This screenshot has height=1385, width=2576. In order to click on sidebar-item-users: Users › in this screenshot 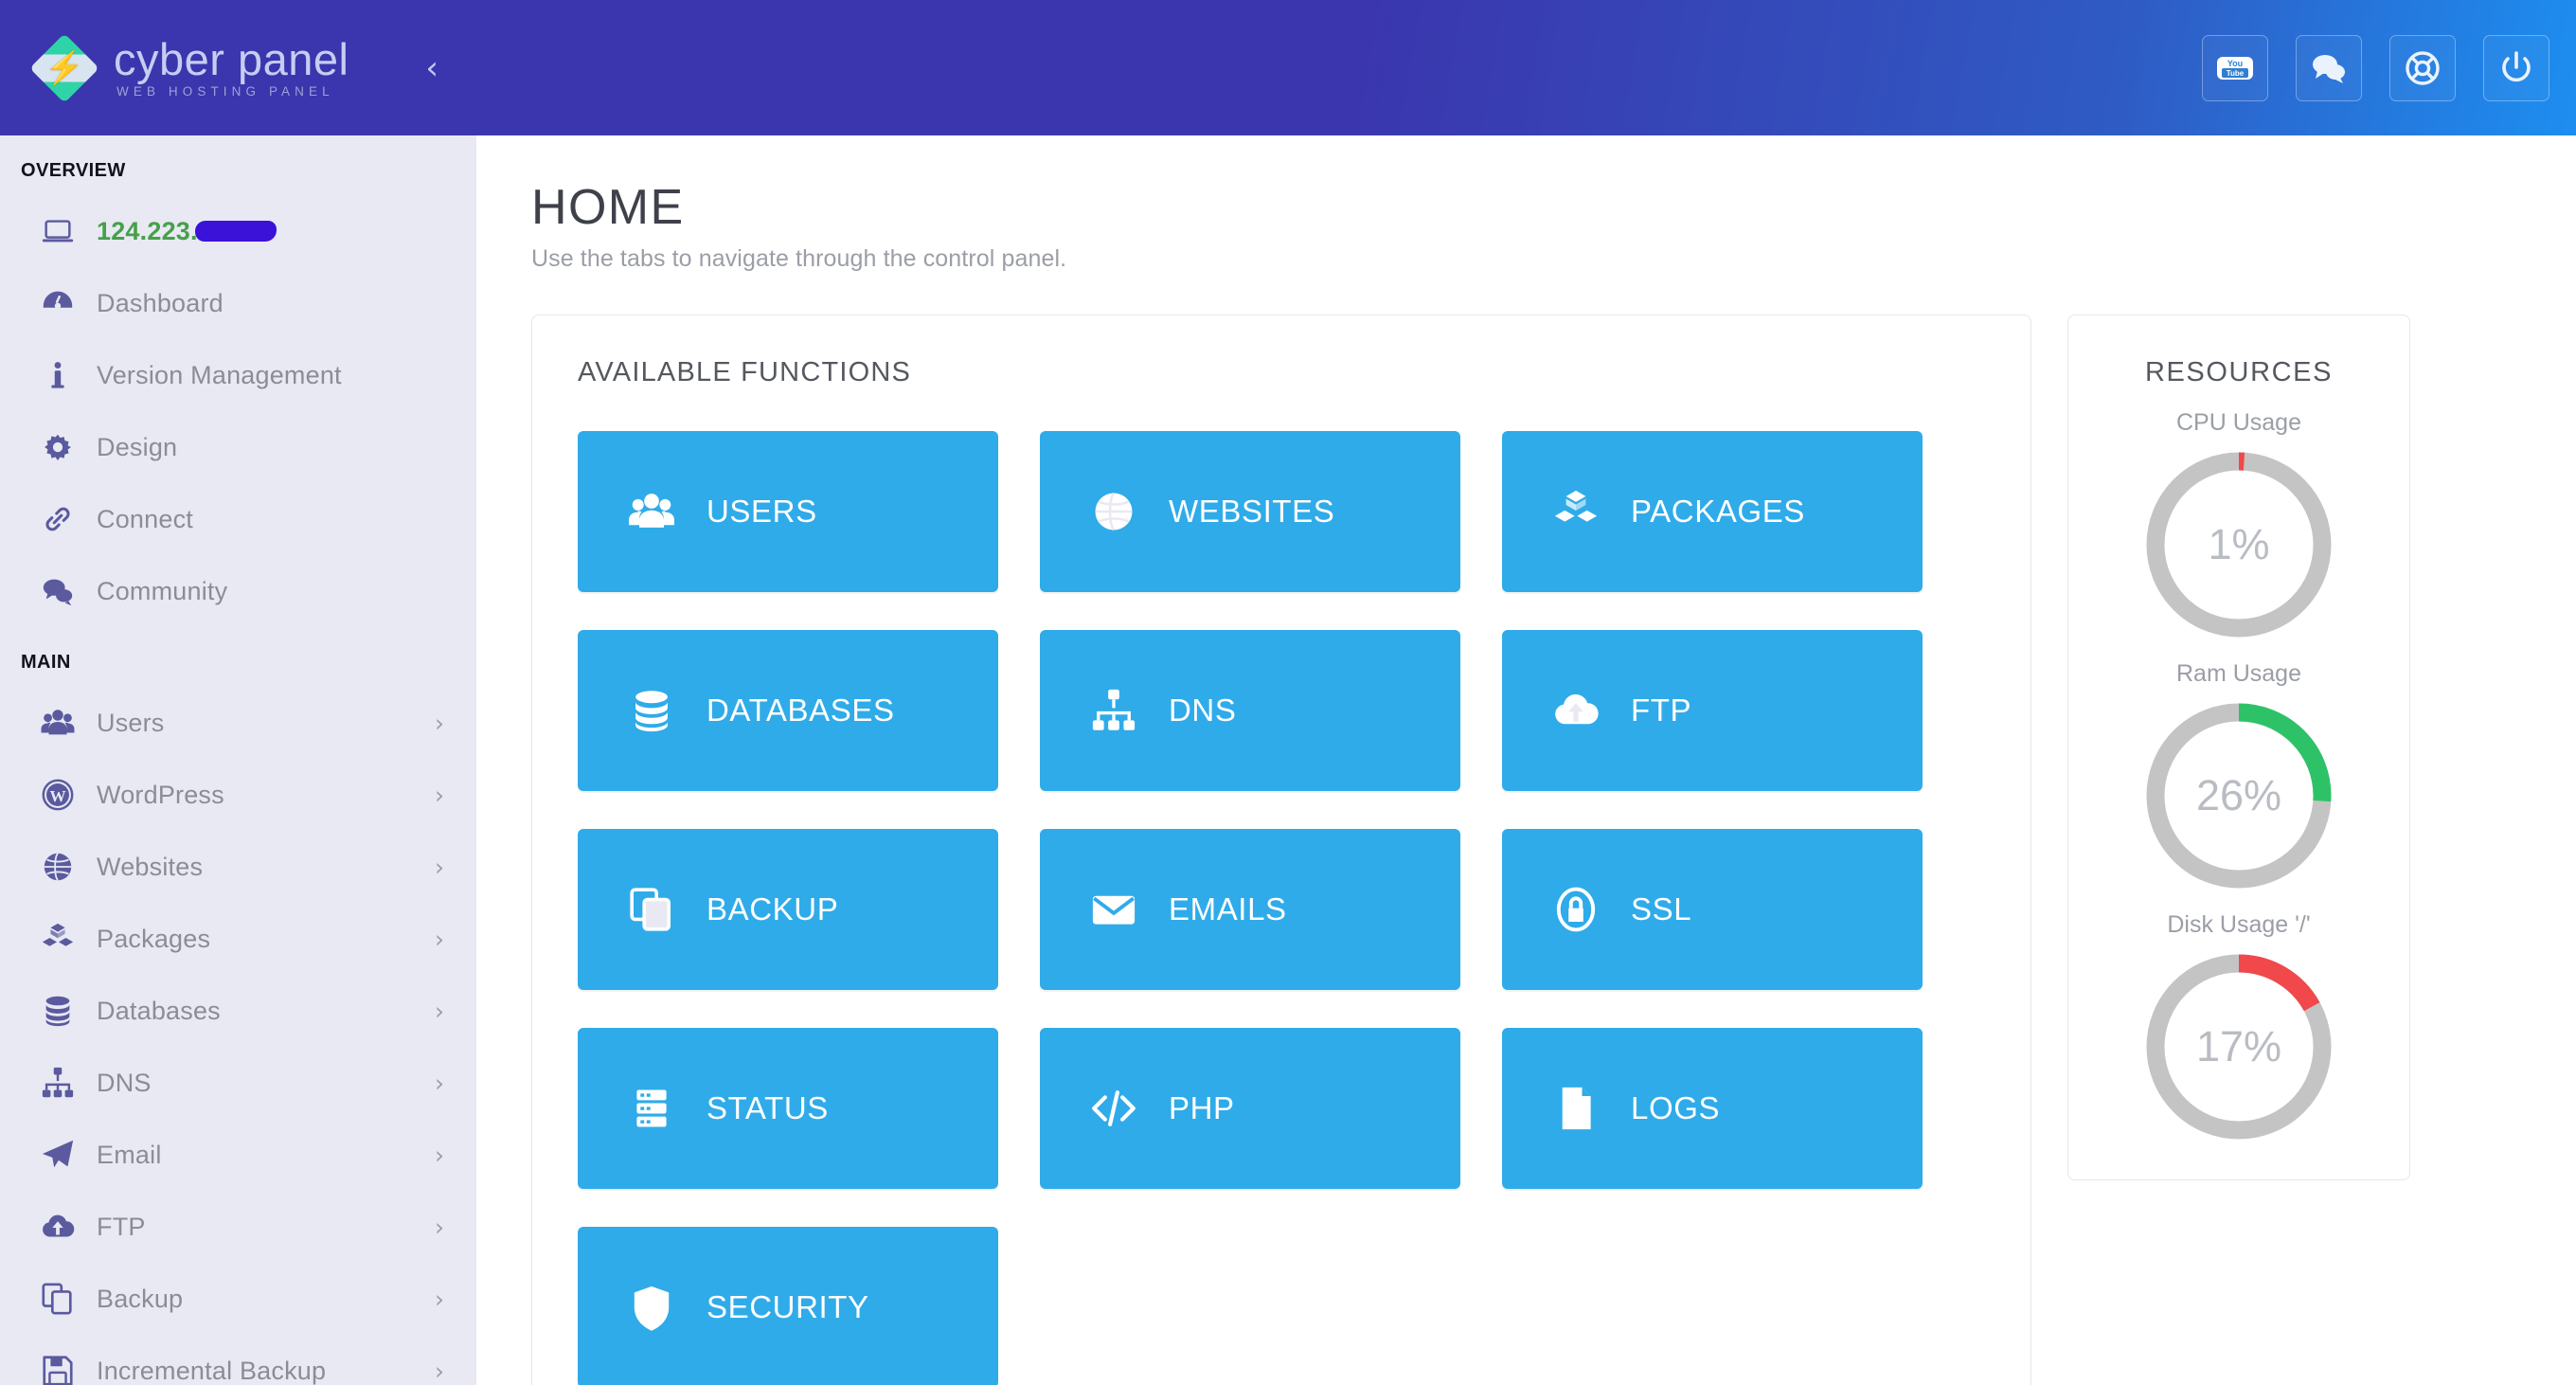, I will do `click(238, 723)`.